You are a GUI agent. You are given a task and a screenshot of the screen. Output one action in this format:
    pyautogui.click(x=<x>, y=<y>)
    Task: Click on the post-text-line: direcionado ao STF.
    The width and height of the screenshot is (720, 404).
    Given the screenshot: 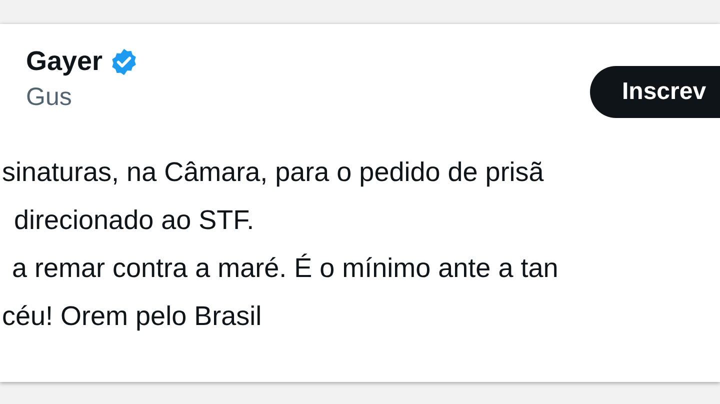 What is the action you would take?
    pyautogui.click(x=134, y=220)
    